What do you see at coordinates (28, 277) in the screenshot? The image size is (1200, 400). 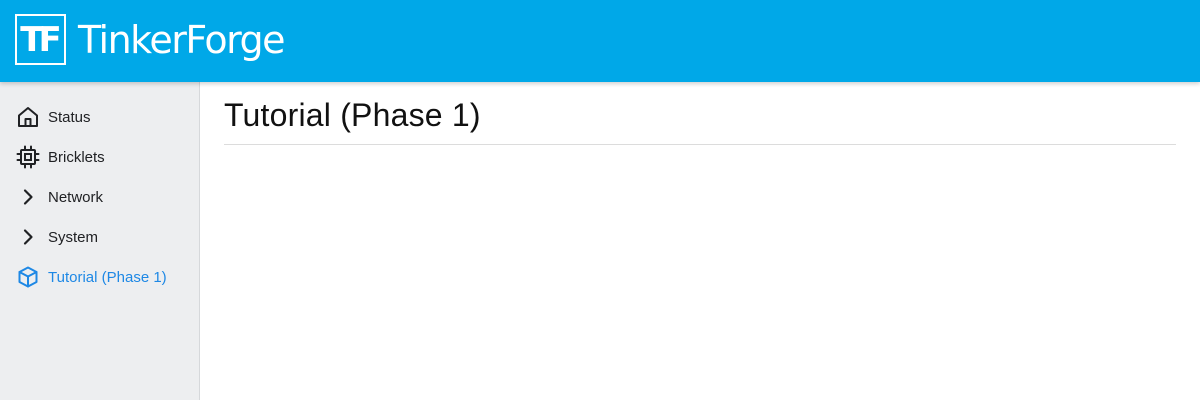 I see `box-icon` at bounding box center [28, 277].